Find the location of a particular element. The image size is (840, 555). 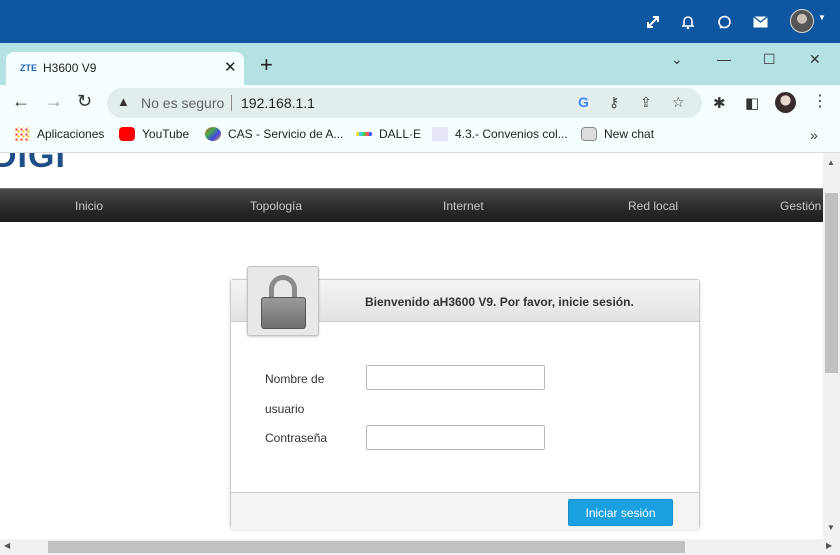

url-text: 192.168.1.1 is located at coordinates (278, 103).